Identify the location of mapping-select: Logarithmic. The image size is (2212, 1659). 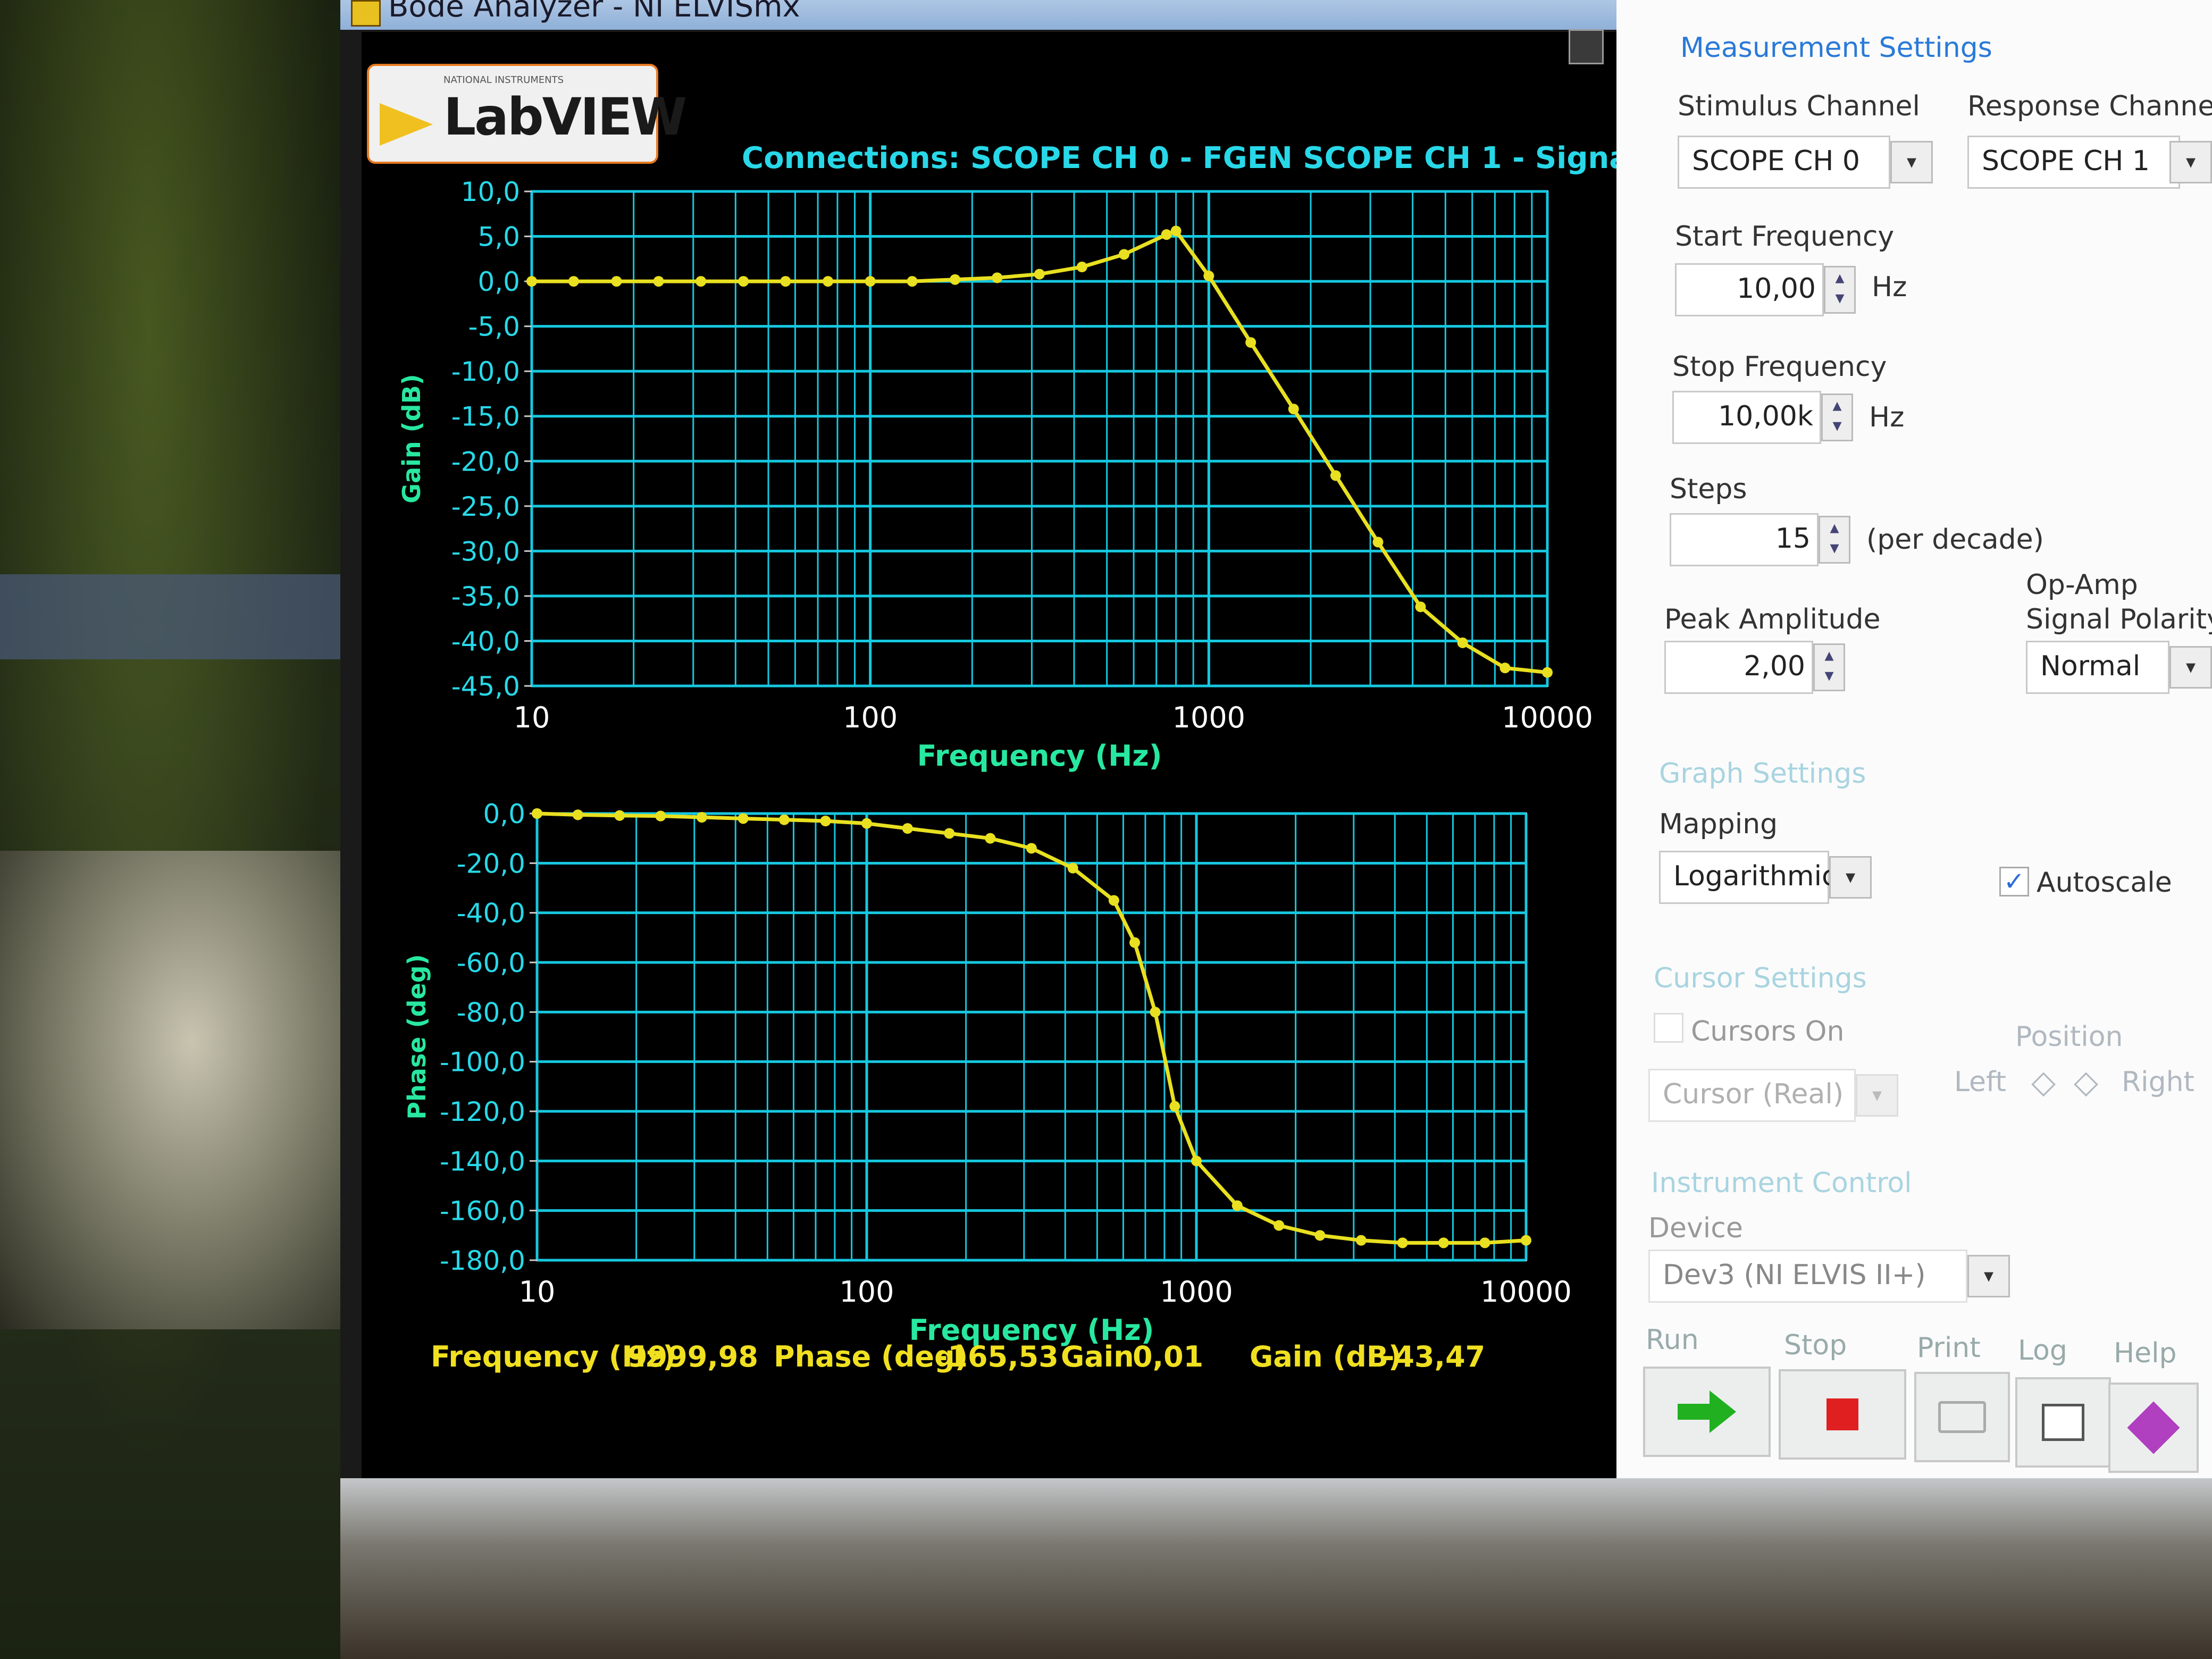
(1748, 877).